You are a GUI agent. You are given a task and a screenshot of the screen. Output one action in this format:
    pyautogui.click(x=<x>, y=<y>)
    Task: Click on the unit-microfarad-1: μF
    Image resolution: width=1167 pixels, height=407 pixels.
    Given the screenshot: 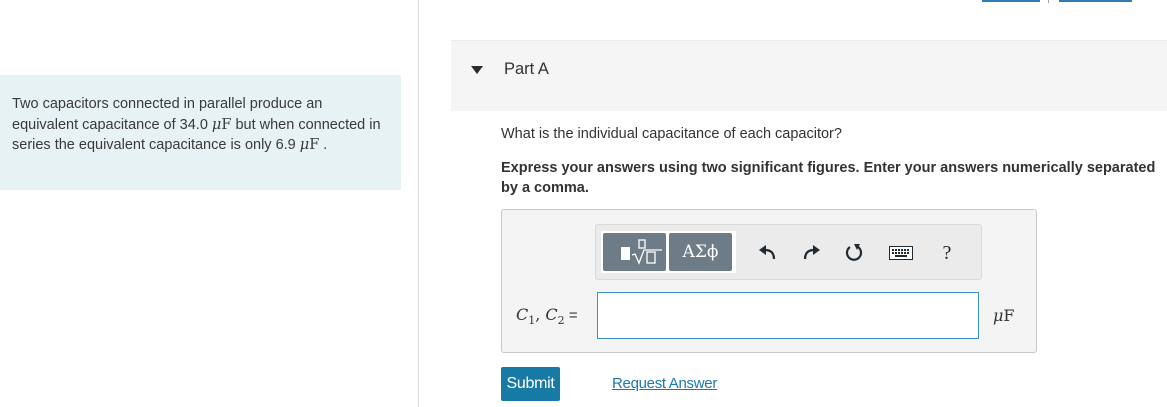 What is the action you would take?
    pyautogui.click(x=221, y=124)
    